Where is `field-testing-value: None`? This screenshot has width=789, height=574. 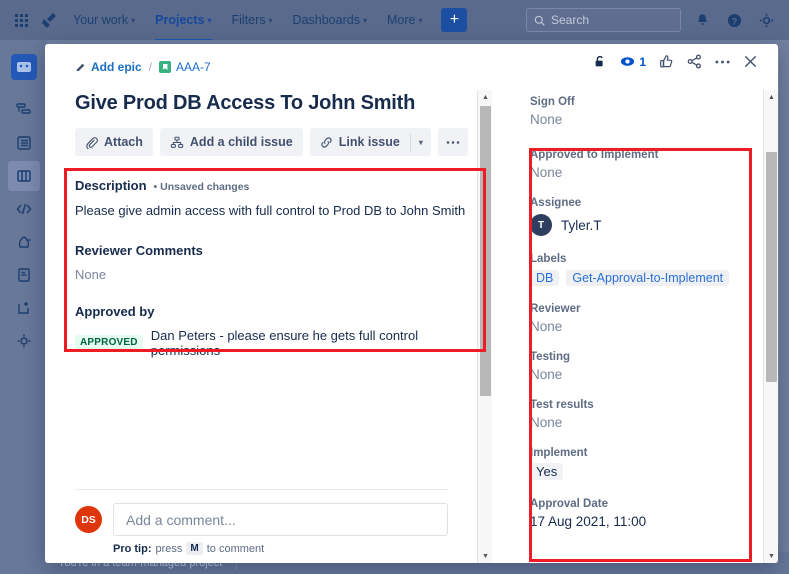
field-testing-value: None is located at coordinates (654, 374).